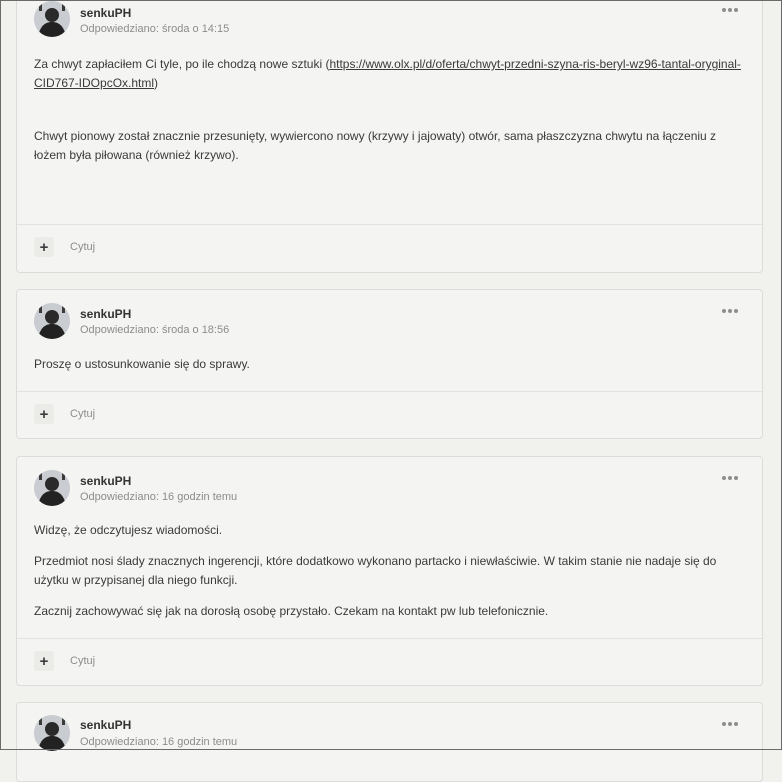 The image size is (782, 782). I want to click on post-paragraph: Proszę o ustosunkowanie się do sprawy., so click(142, 364).